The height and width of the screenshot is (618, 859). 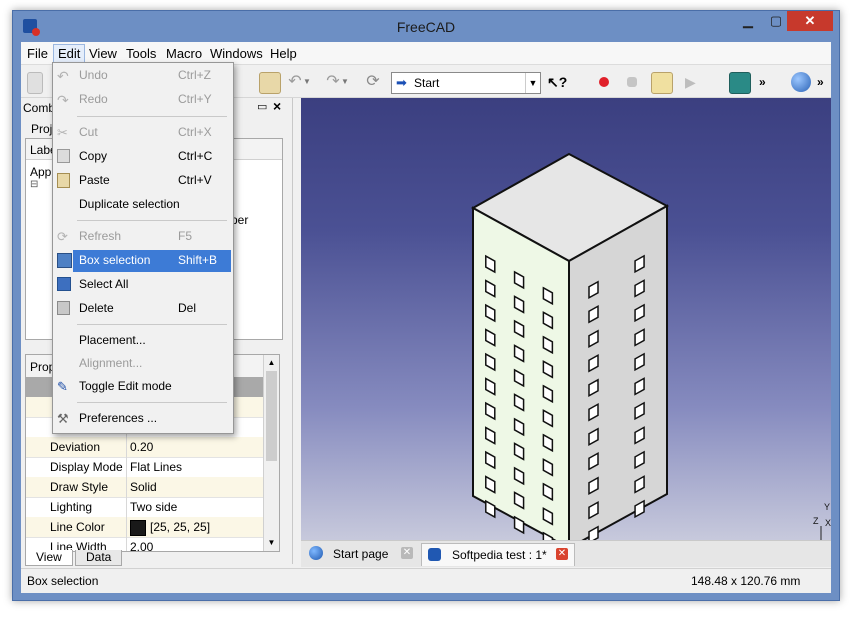 What do you see at coordinates (153, 559) in the screenshot?
I see `property-tabs: View Data` at bounding box center [153, 559].